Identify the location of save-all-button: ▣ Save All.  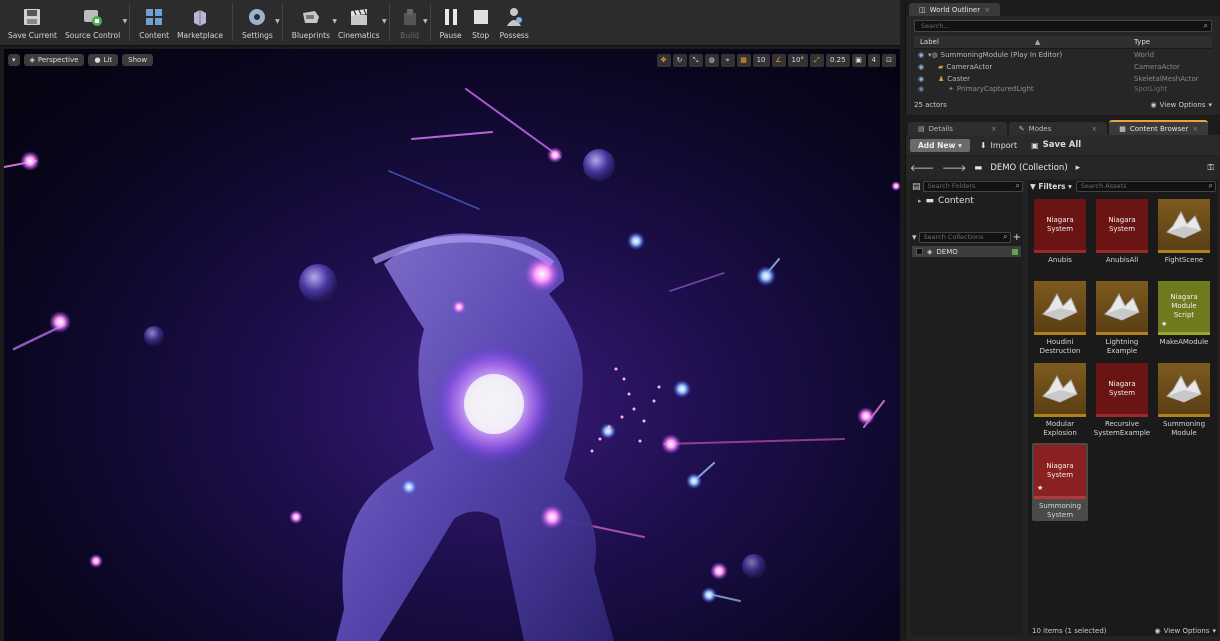
(1056, 145).